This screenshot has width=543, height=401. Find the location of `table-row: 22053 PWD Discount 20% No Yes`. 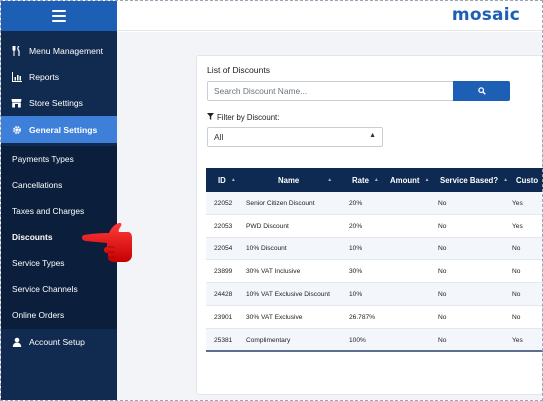

table-row: 22053 PWD Discount 20% No Yes is located at coordinates (374, 226).